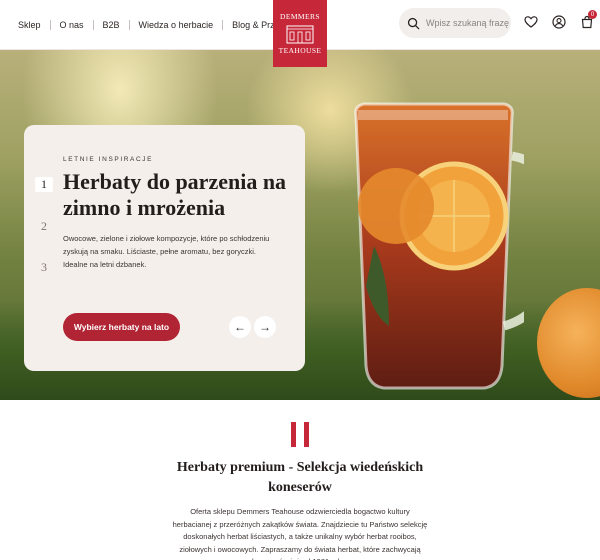 This screenshot has height=560, width=600. I want to click on prev-slide-button: ←, so click(240, 327).